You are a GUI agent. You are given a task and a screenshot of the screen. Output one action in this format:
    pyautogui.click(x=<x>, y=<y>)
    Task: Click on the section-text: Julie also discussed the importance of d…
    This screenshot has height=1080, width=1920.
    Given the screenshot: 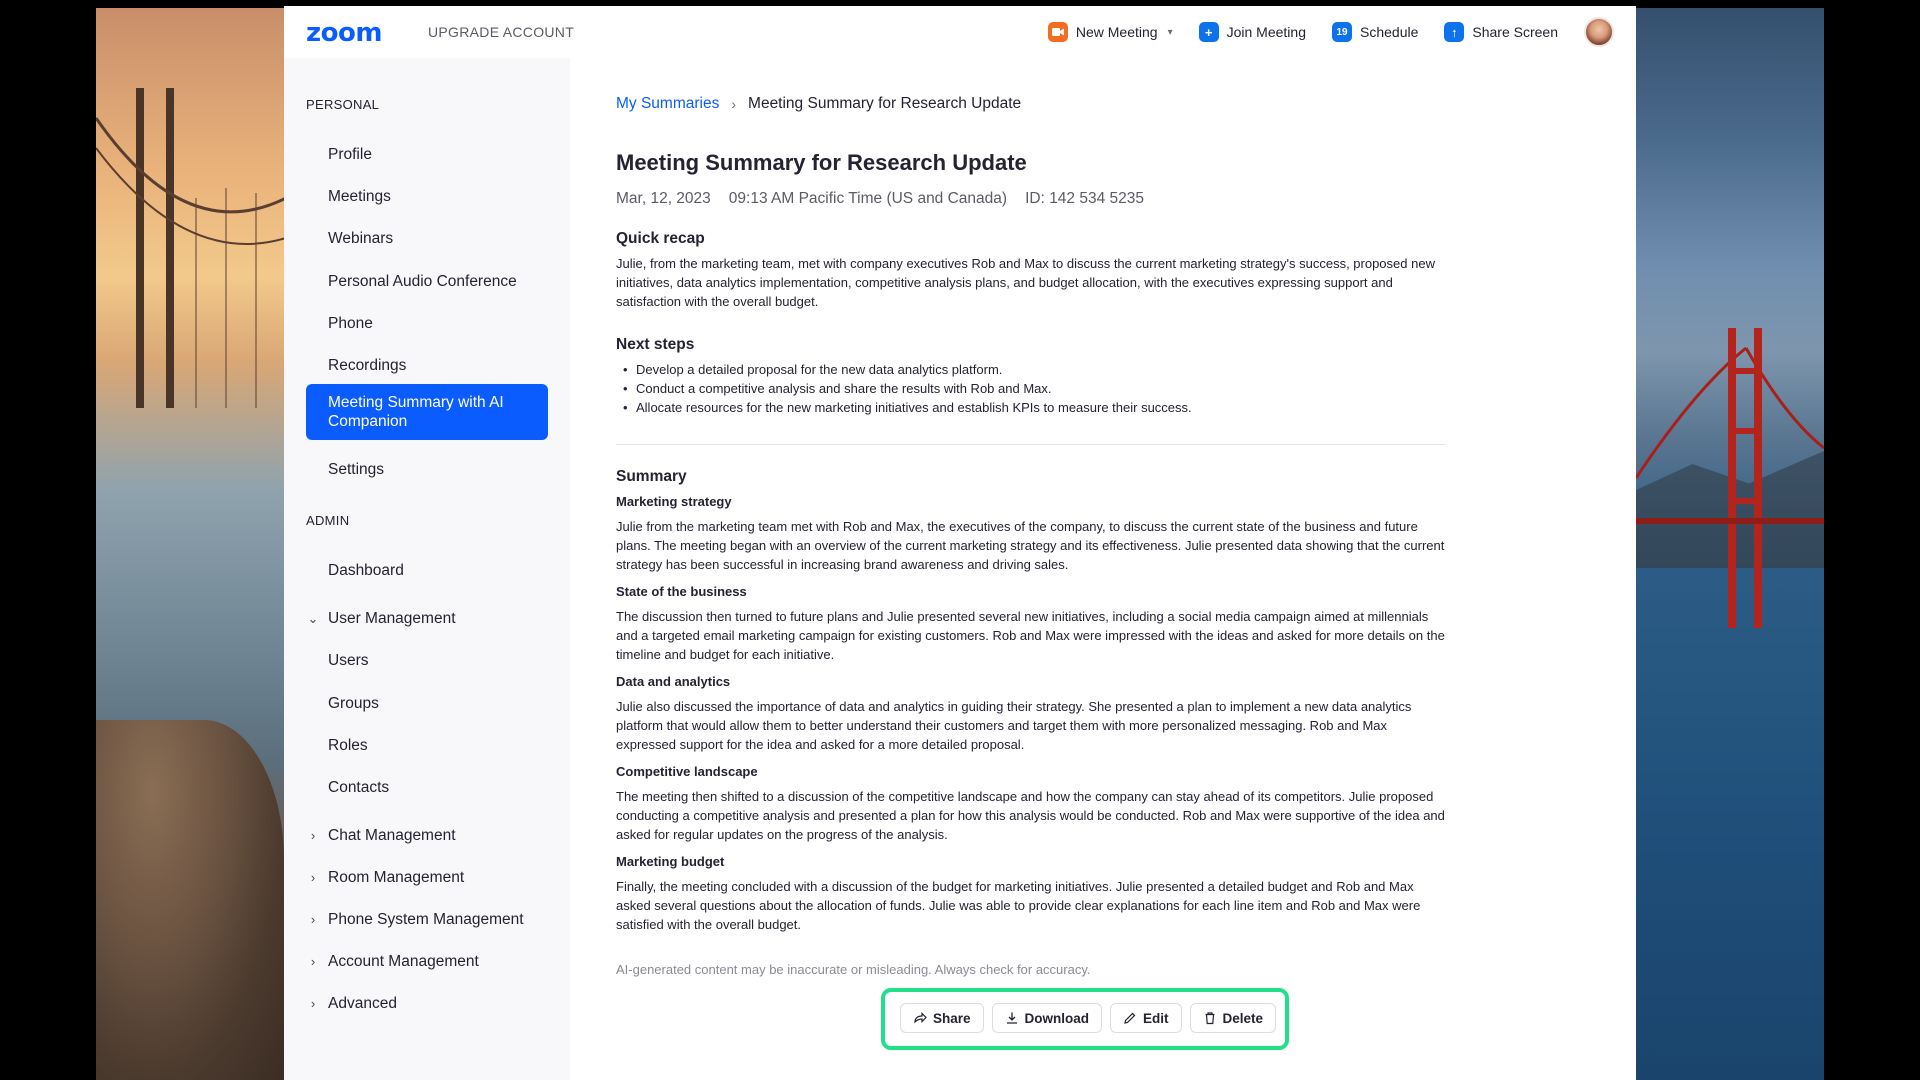 What is the action you would take?
    pyautogui.click(x=1014, y=725)
    